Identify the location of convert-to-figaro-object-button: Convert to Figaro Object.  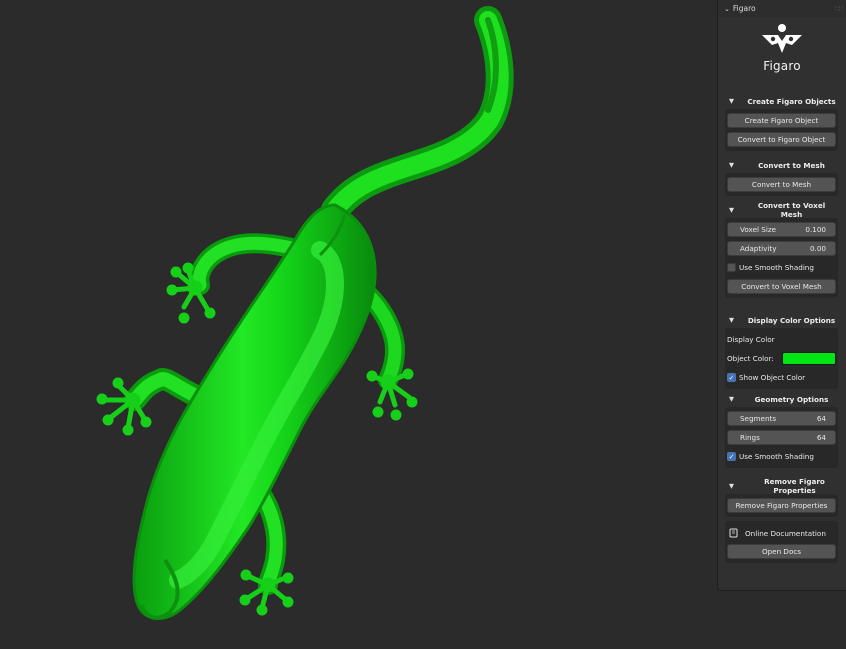
(781, 139).